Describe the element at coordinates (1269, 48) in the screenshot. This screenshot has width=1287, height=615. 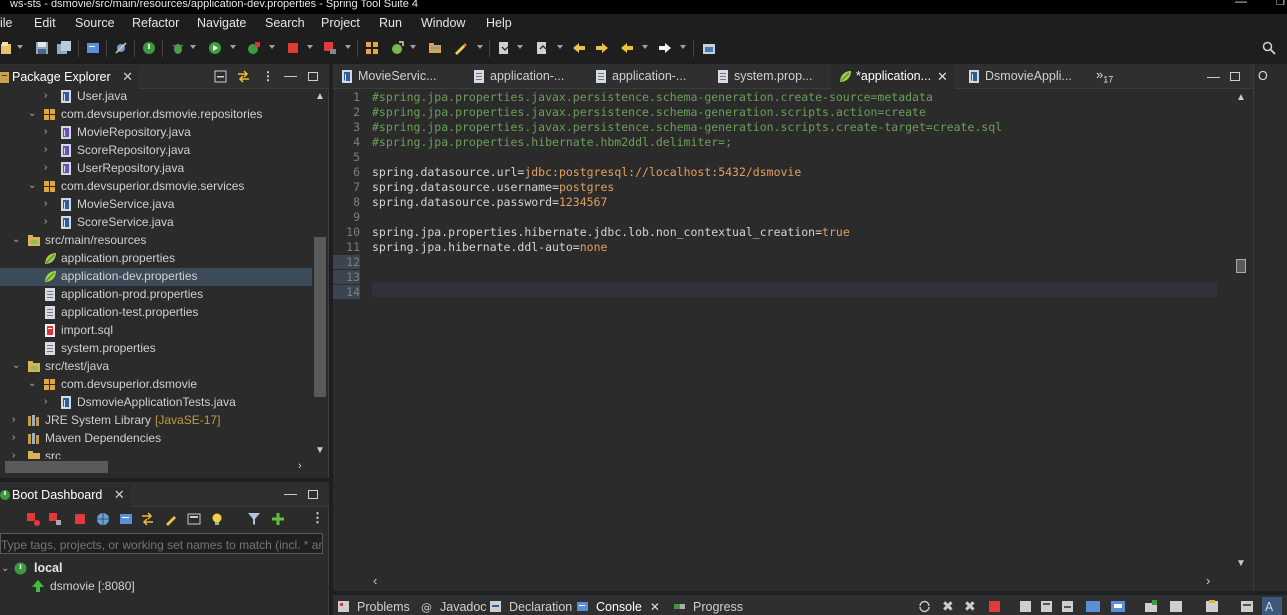
I see `search-icon` at that location.